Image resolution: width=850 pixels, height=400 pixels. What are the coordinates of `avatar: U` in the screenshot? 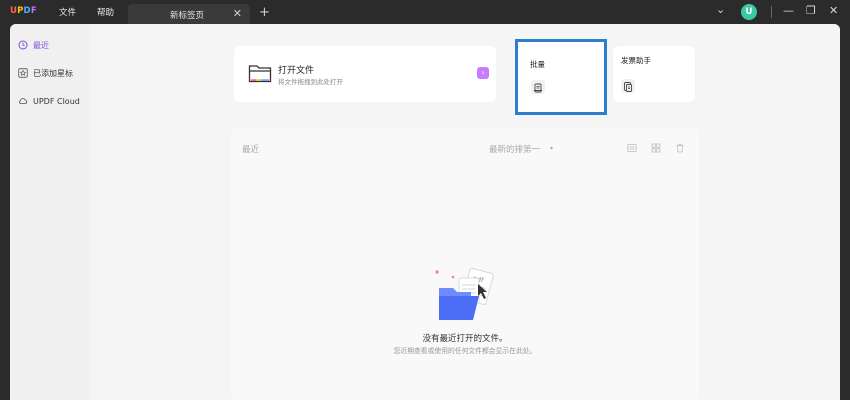 It's located at (749, 12).